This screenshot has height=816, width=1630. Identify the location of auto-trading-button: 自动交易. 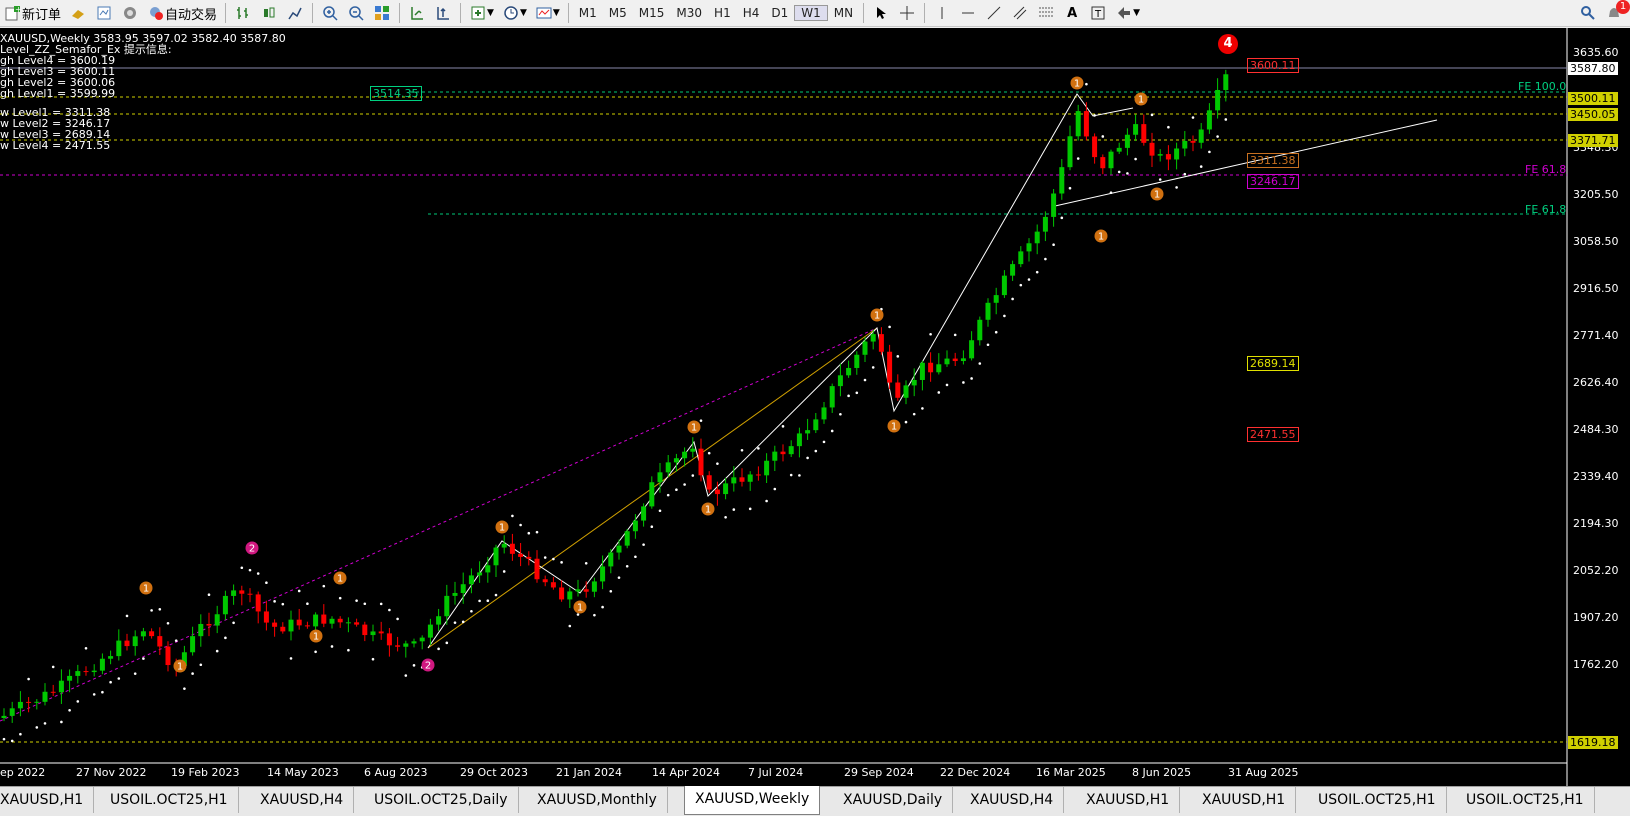
(182, 13).